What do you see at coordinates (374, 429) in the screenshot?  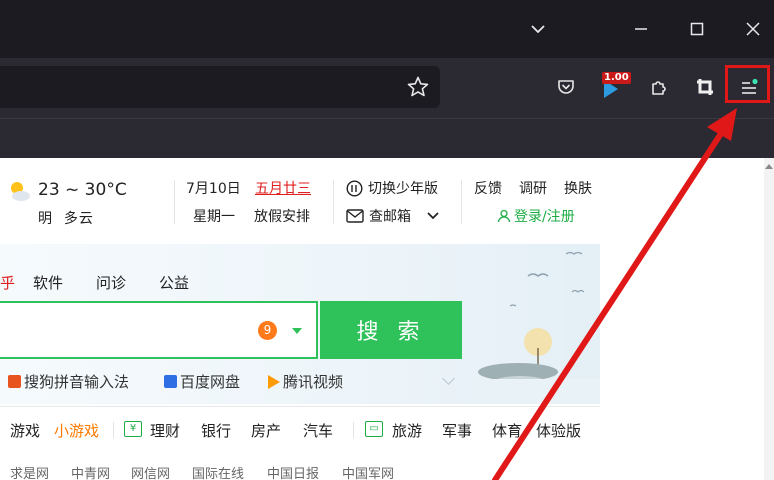 I see `travel-icon: ▭` at bounding box center [374, 429].